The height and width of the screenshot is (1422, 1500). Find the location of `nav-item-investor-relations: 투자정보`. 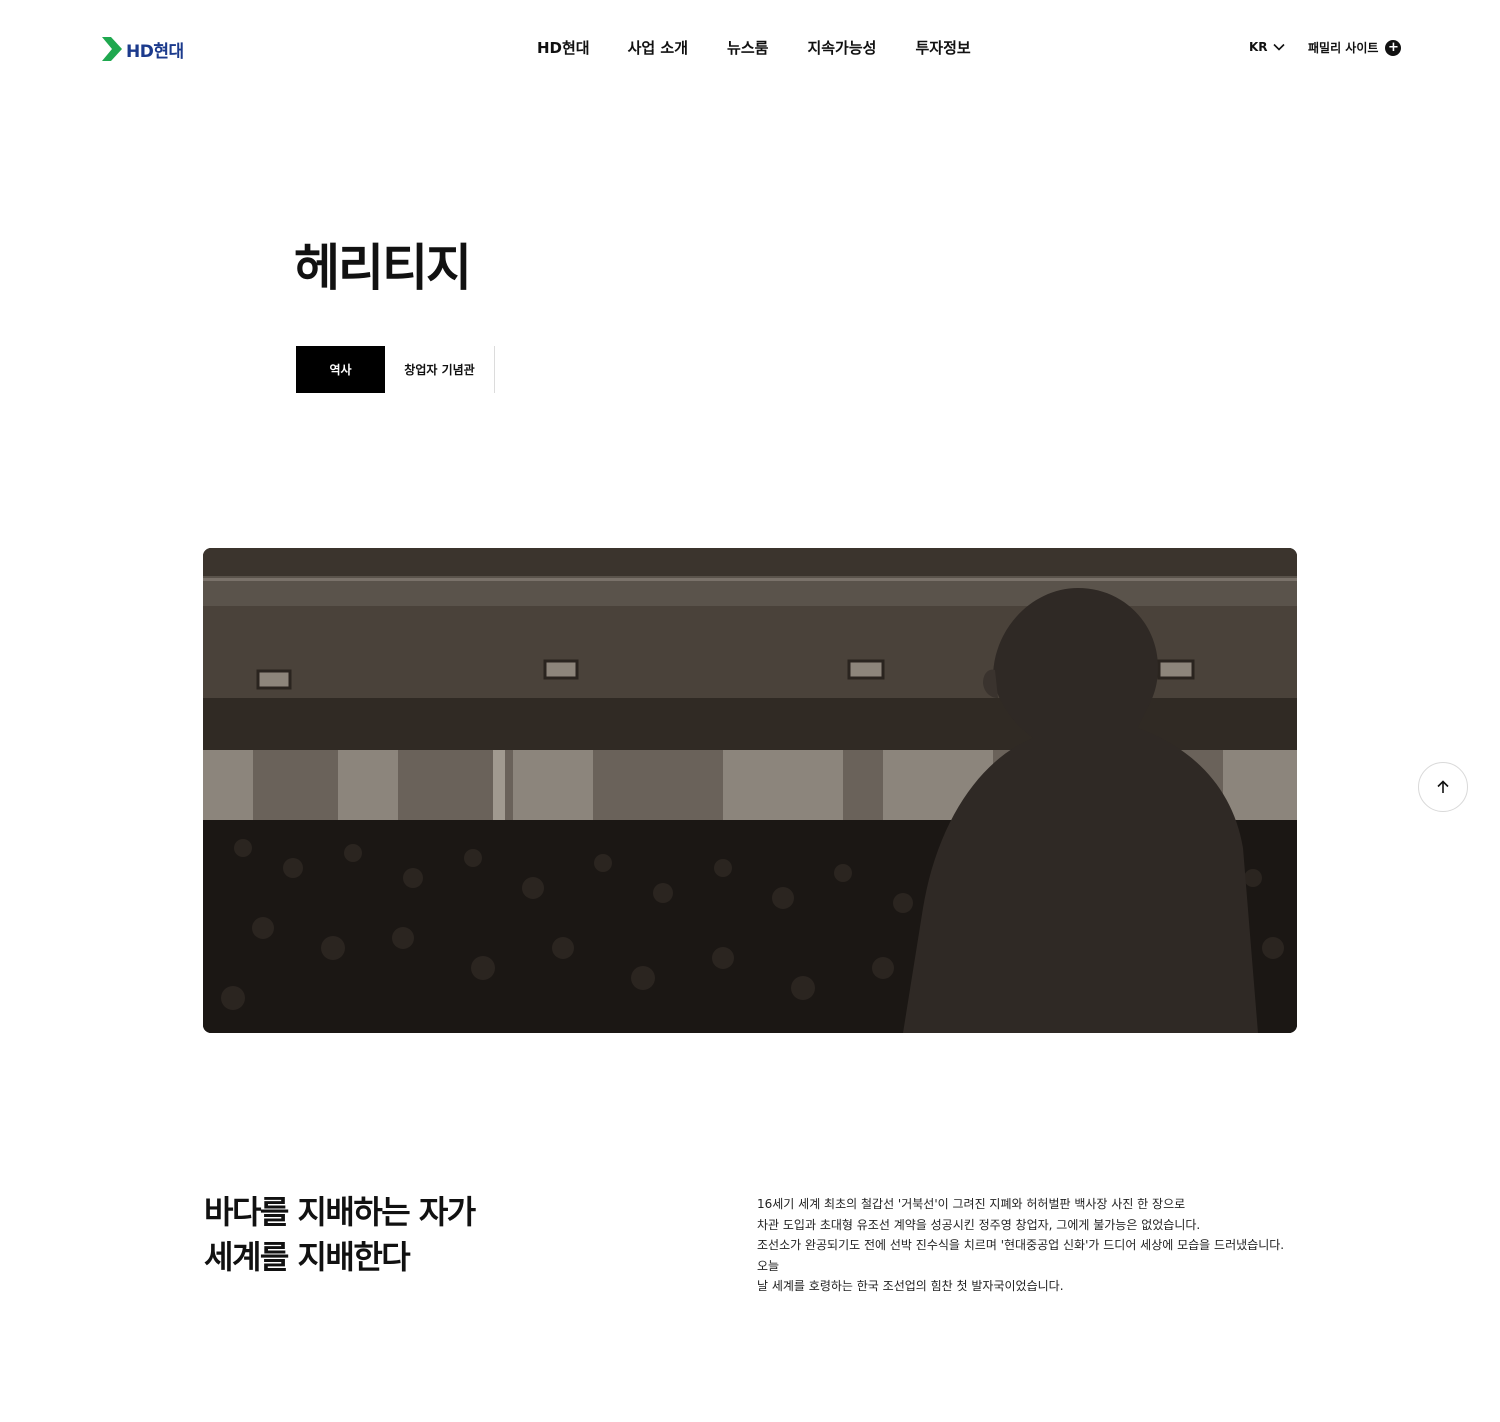

nav-item-investor-relations: 투자정보 is located at coordinates (942, 48).